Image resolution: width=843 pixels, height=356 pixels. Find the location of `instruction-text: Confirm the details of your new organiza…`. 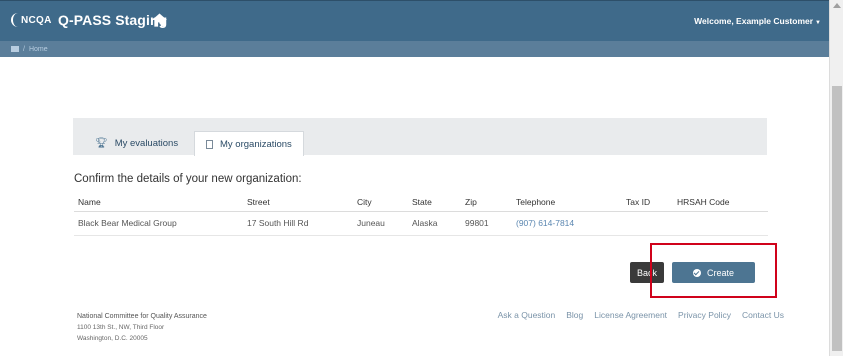

instruction-text: Confirm the details of your new organiza… is located at coordinates (188, 179).